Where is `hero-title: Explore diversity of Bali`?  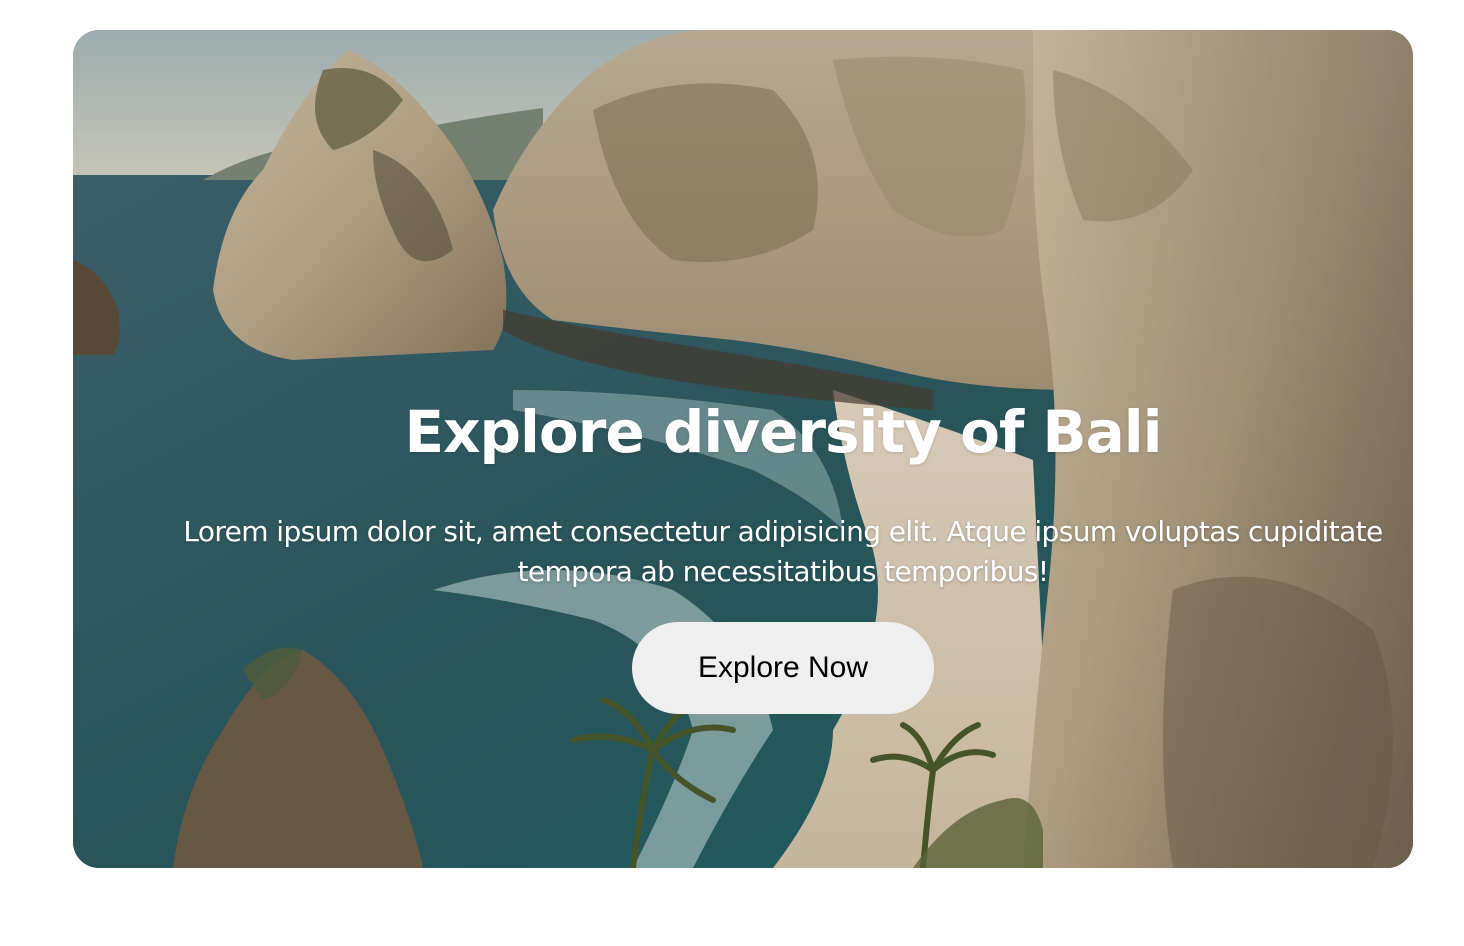
hero-title: Explore diversity of Bali is located at coordinates (783, 432).